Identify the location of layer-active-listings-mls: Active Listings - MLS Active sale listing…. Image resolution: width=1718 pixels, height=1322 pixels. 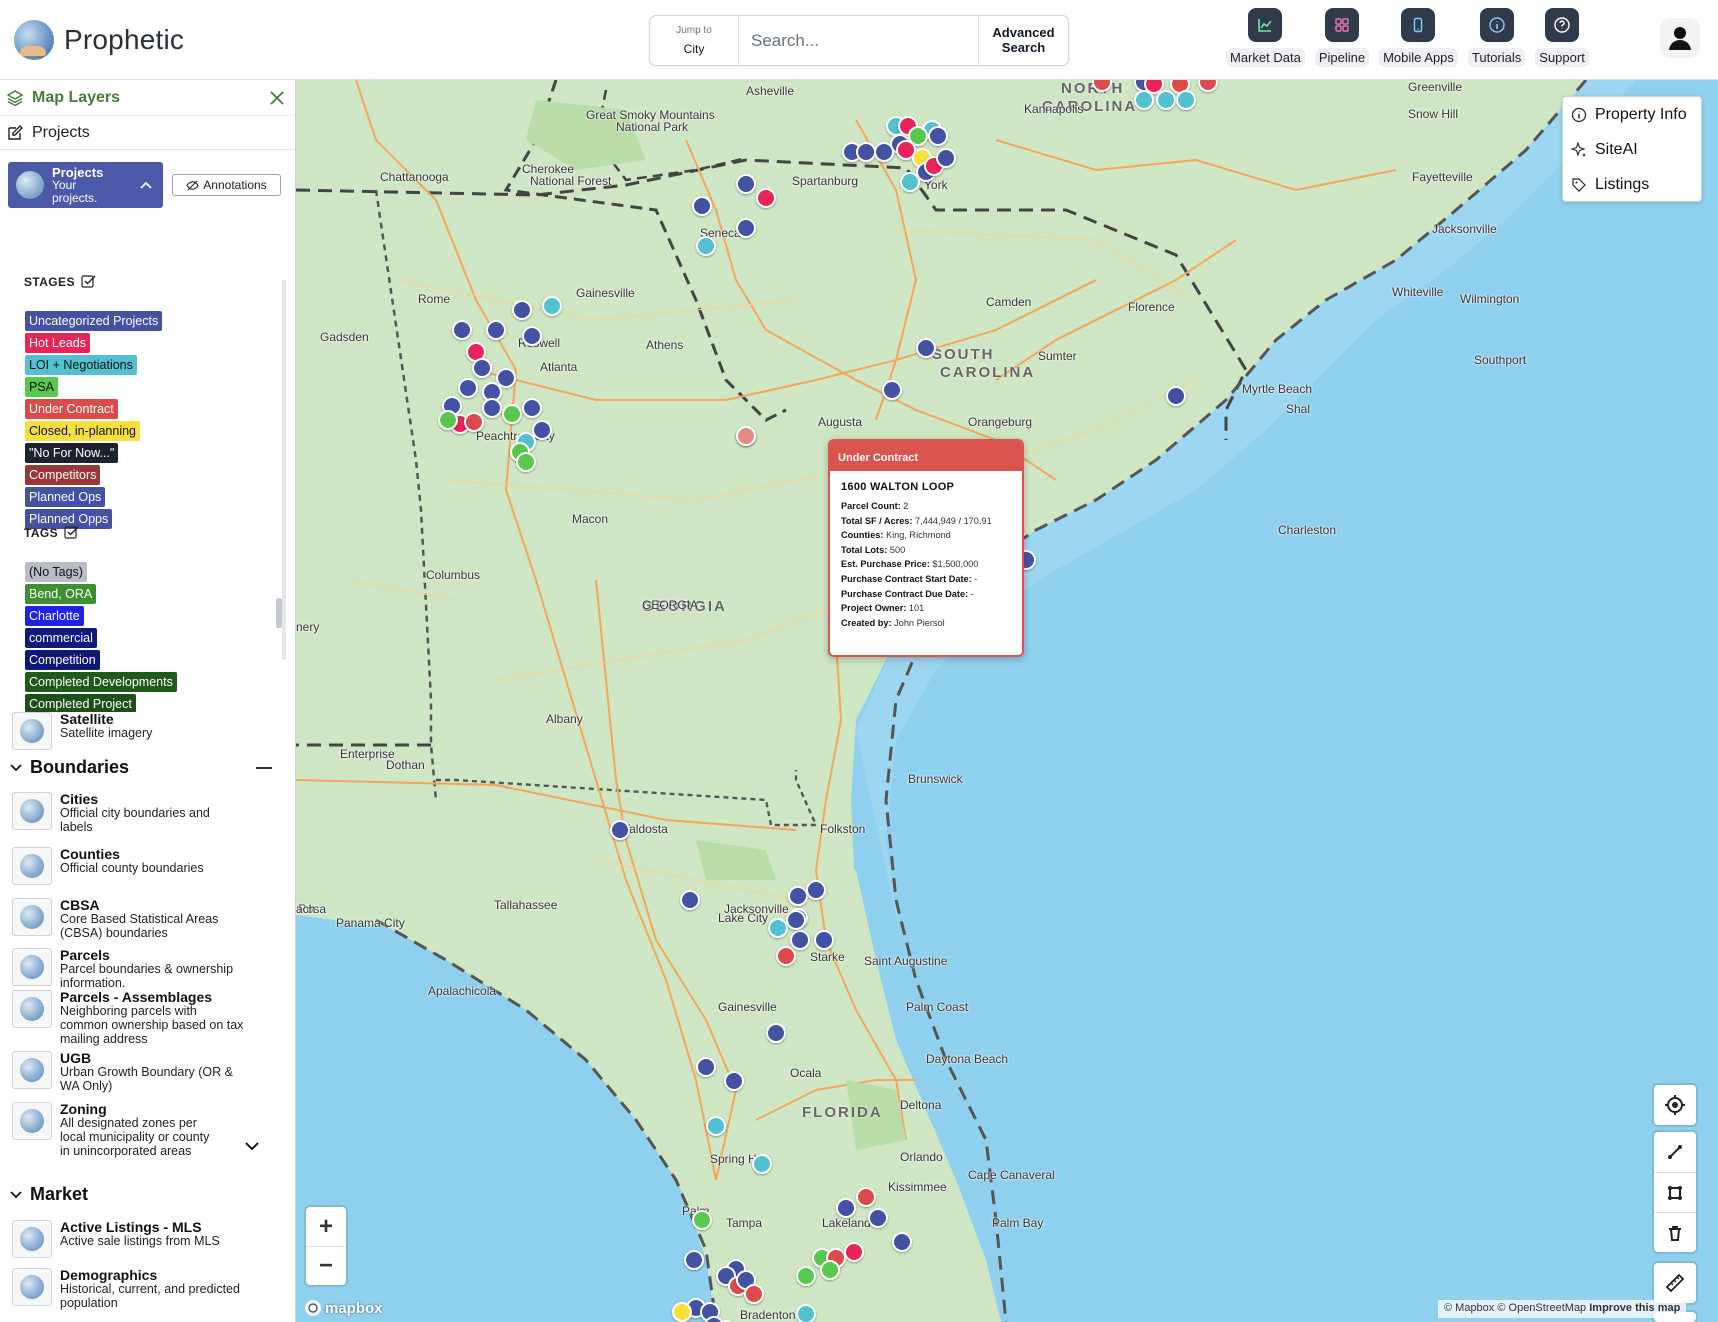
(147, 1238).